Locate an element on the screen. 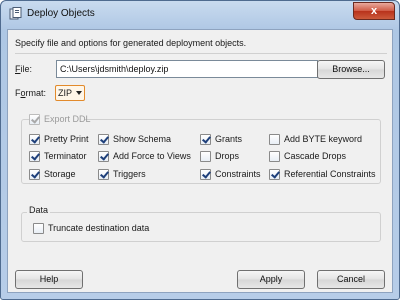  triggers-label: Triggers is located at coordinates (129, 174).